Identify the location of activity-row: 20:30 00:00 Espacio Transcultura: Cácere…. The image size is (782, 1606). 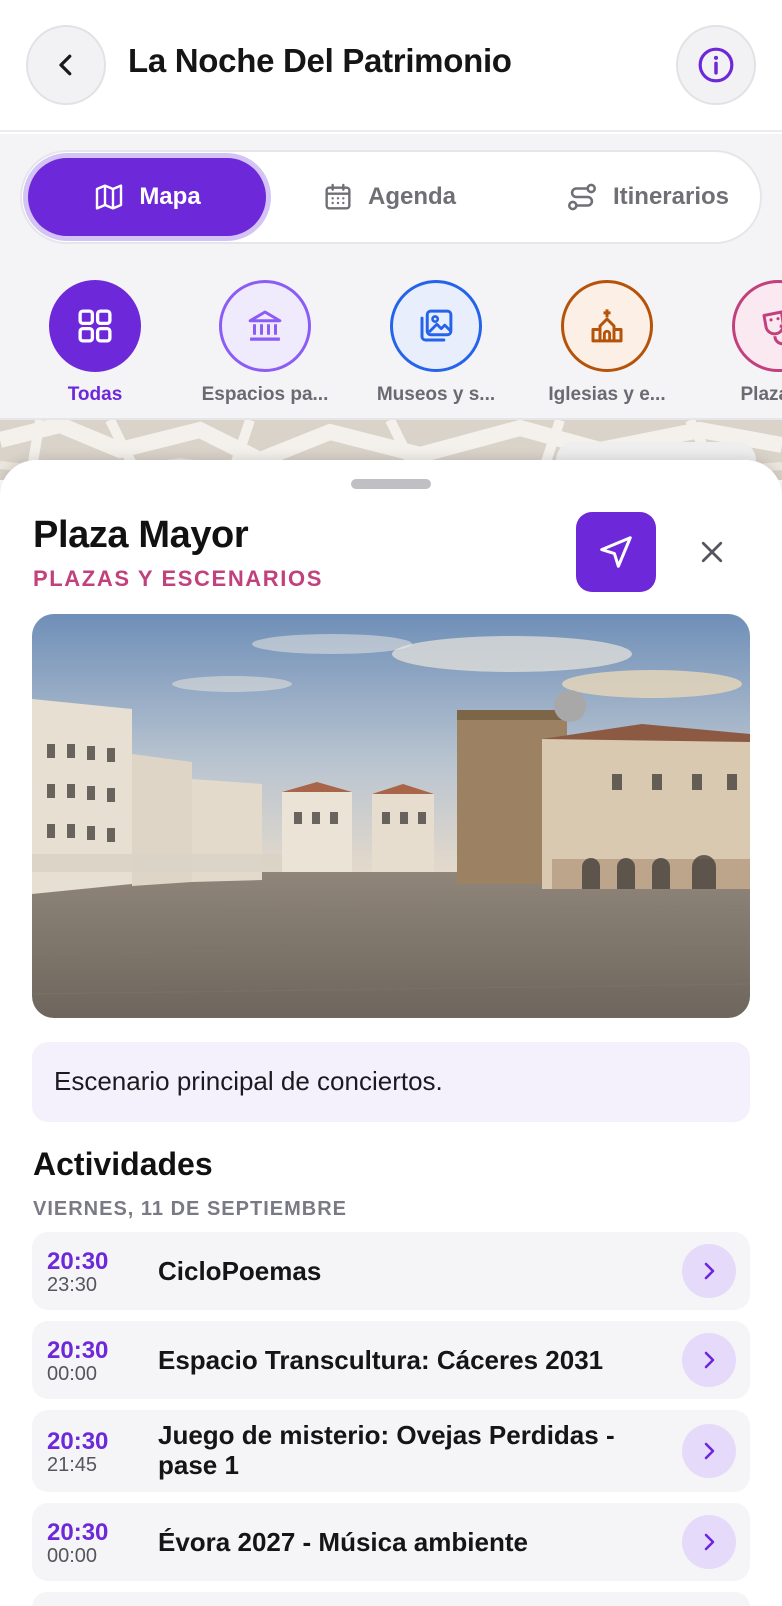
(391, 1360).